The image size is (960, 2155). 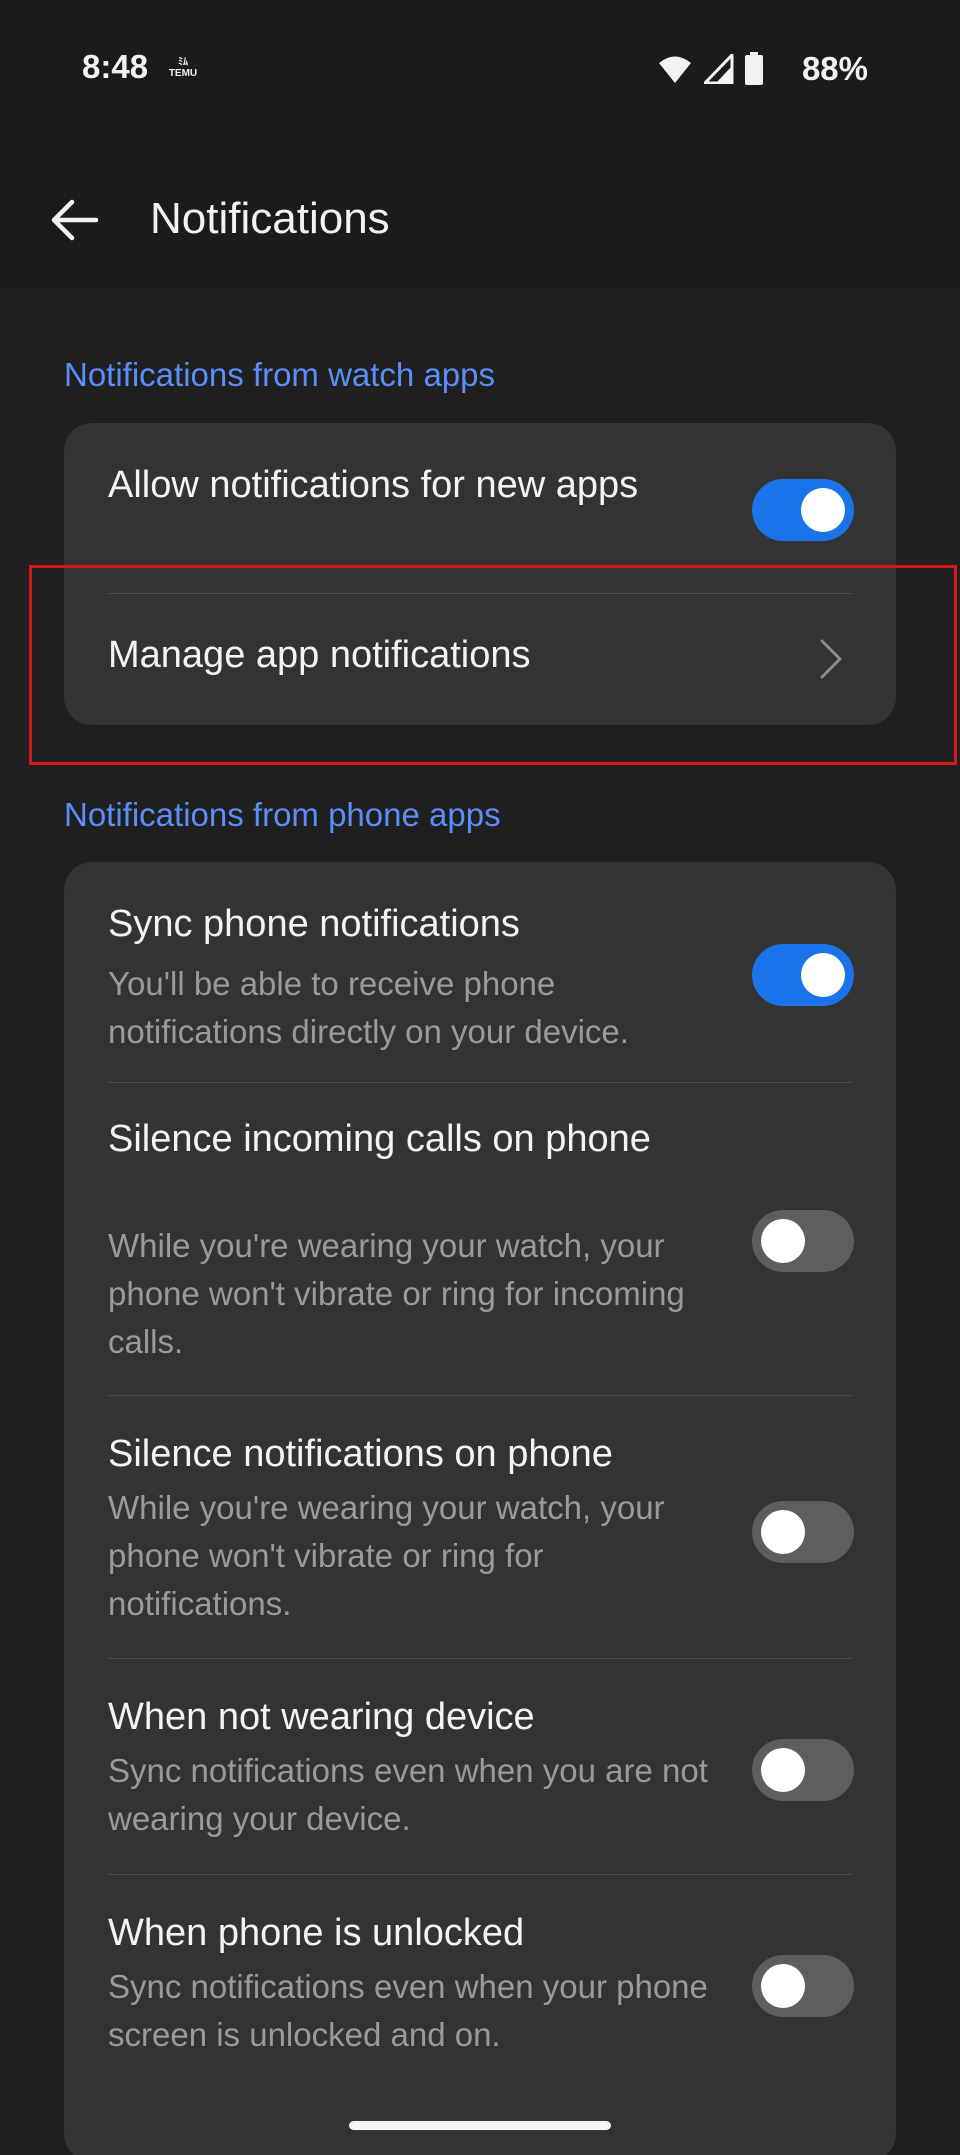 What do you see at coordinates (282, 814) in the screenshot?
I see `section-header-phone-apps: Notifications from phone apps` at bounding box center [282, 814].